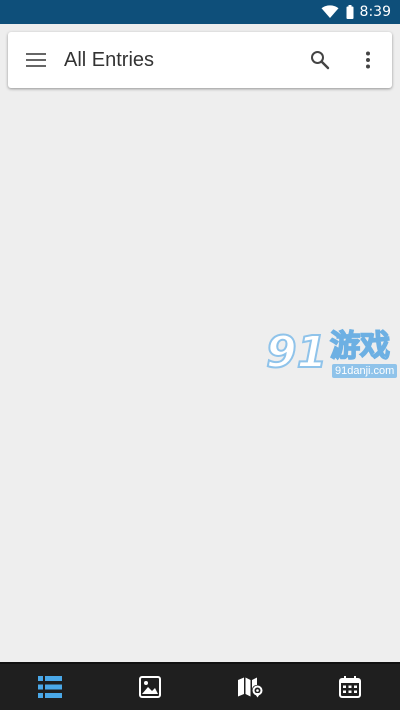 Image resolution: width=400 pixels, height=710 pixels. I want to click on calendar-icon, so click(350, 687).